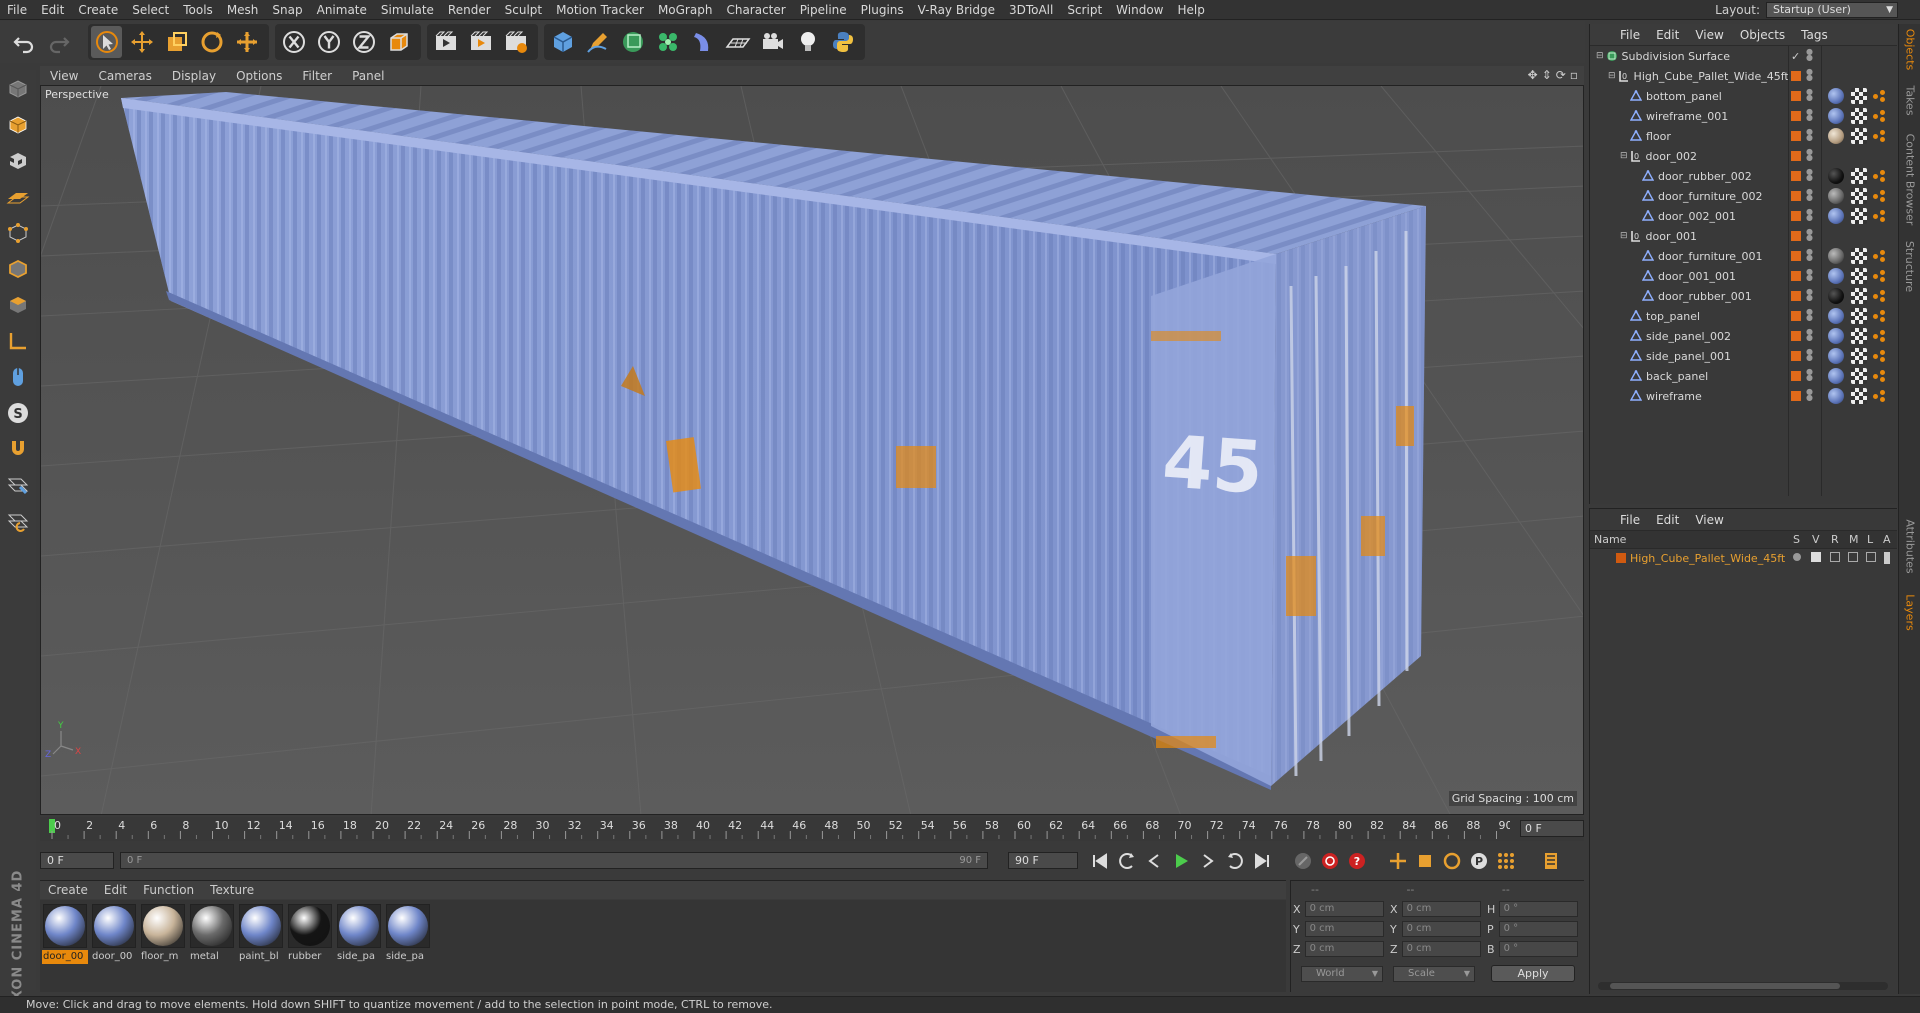 The width and height of the screenshot is (1920, 1013). Describe the element at coordinates (1043, 860) in the screenshot. I see `end-frame-field: 90 F` at that location.